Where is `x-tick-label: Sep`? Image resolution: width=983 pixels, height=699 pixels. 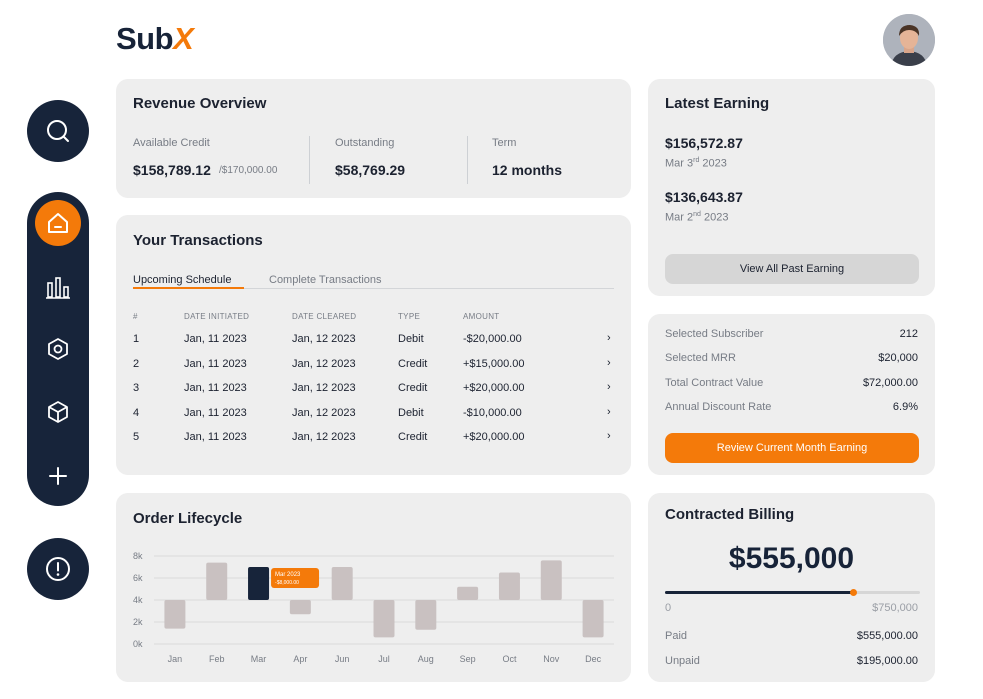
x-tick-label: Sep is located at coordinates (468, 659).